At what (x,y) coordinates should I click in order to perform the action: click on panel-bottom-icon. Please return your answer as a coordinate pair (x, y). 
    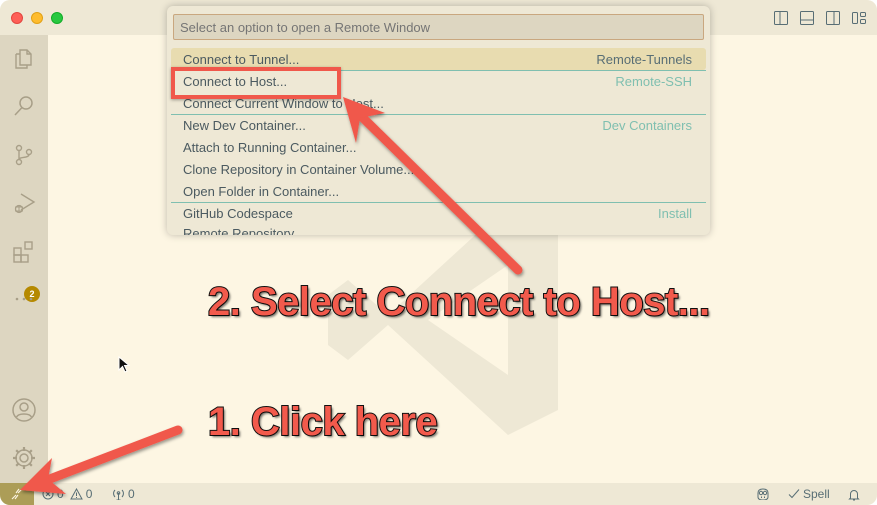
    Looking at the image, I should click on (807, 18).